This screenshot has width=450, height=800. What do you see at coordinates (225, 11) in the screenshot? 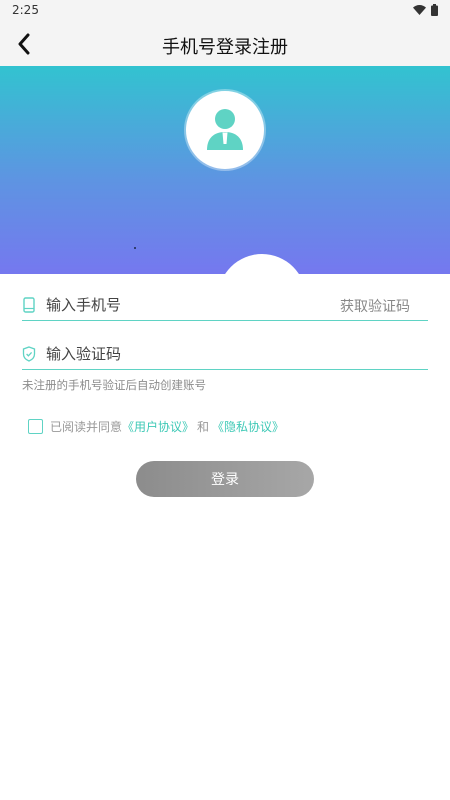
I see `status-bar: 2:25` at bounding box center [225, 11].